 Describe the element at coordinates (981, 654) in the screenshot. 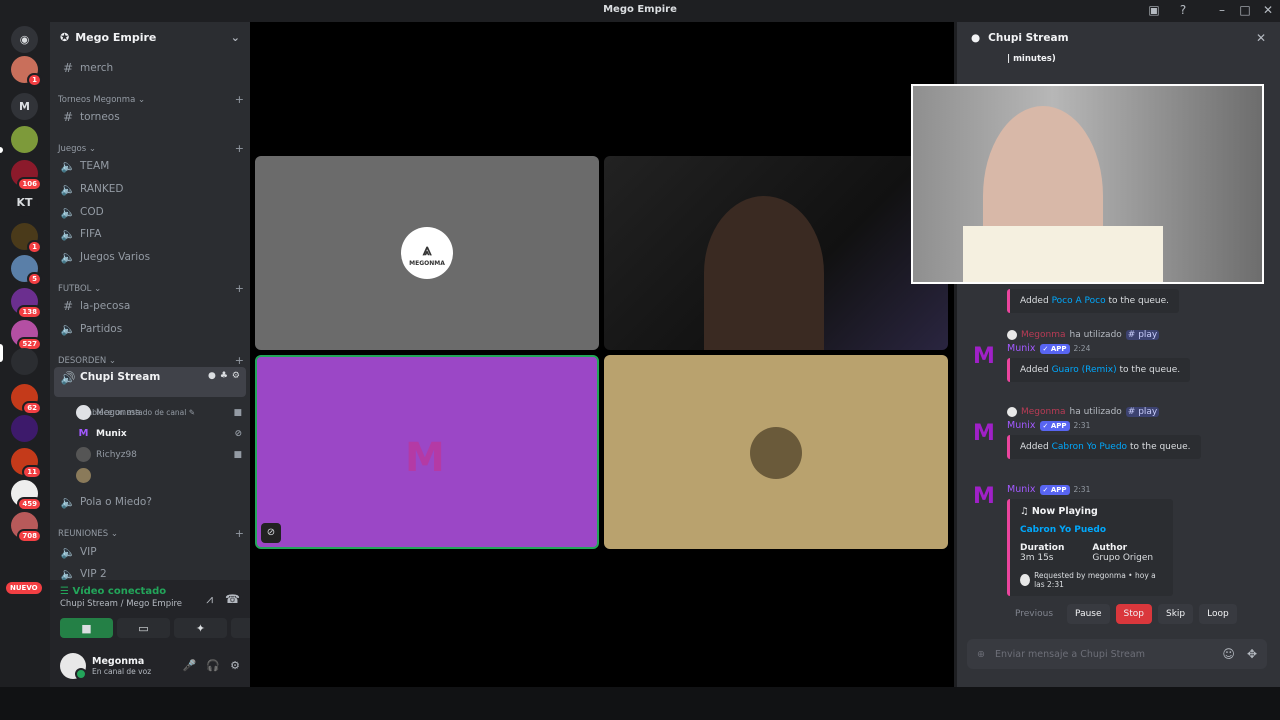

I see `add-attachment-icon: ⊕` at that location.